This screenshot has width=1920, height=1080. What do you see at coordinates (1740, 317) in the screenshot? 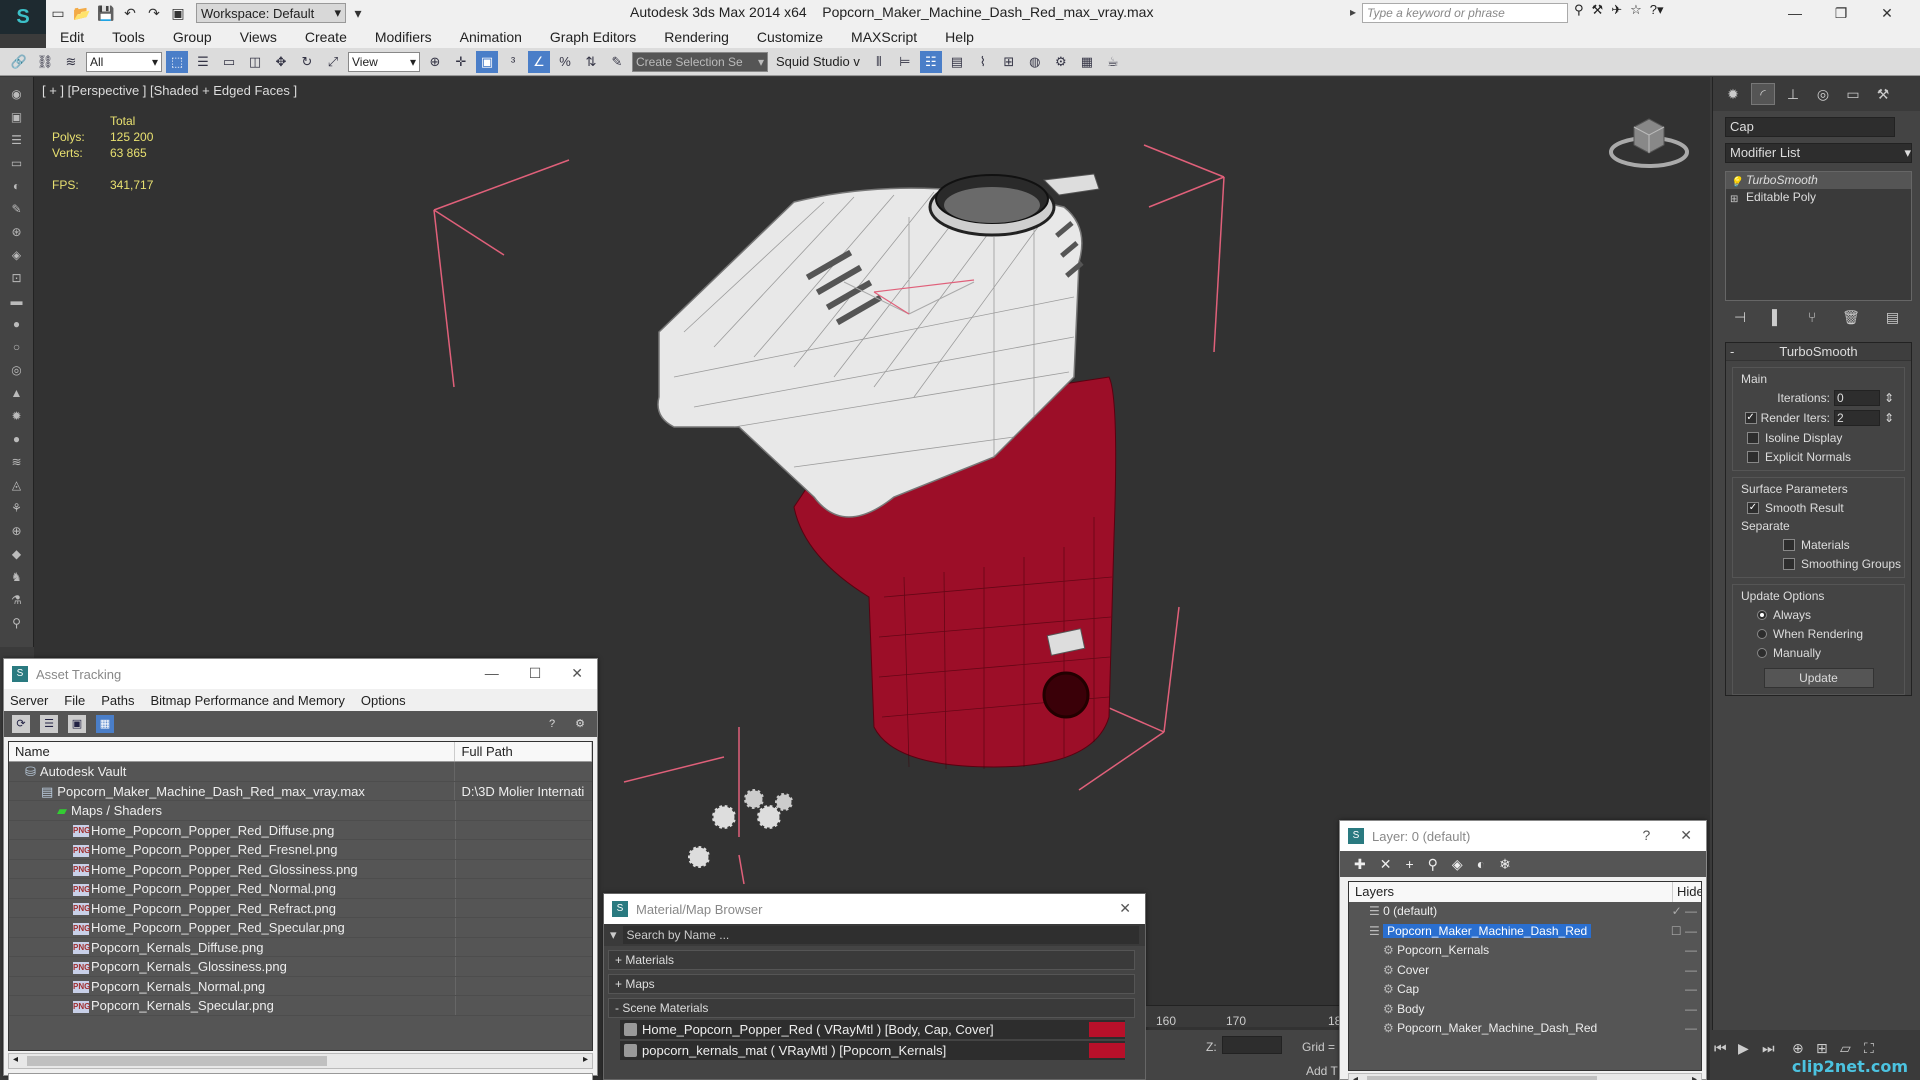
I see `pin-stack-icon: ⊣` at bounding box center [1740, 317].